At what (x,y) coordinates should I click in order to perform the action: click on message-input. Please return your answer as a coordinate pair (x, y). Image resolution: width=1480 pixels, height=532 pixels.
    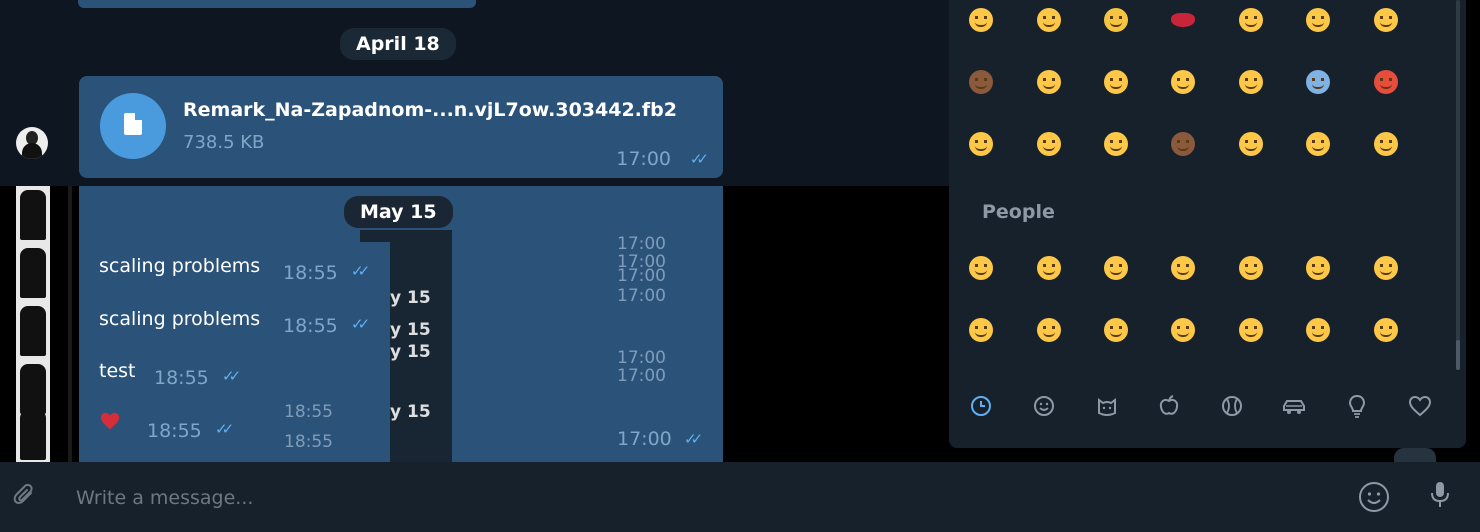
    Looking at the image, I should click on (676, 498).